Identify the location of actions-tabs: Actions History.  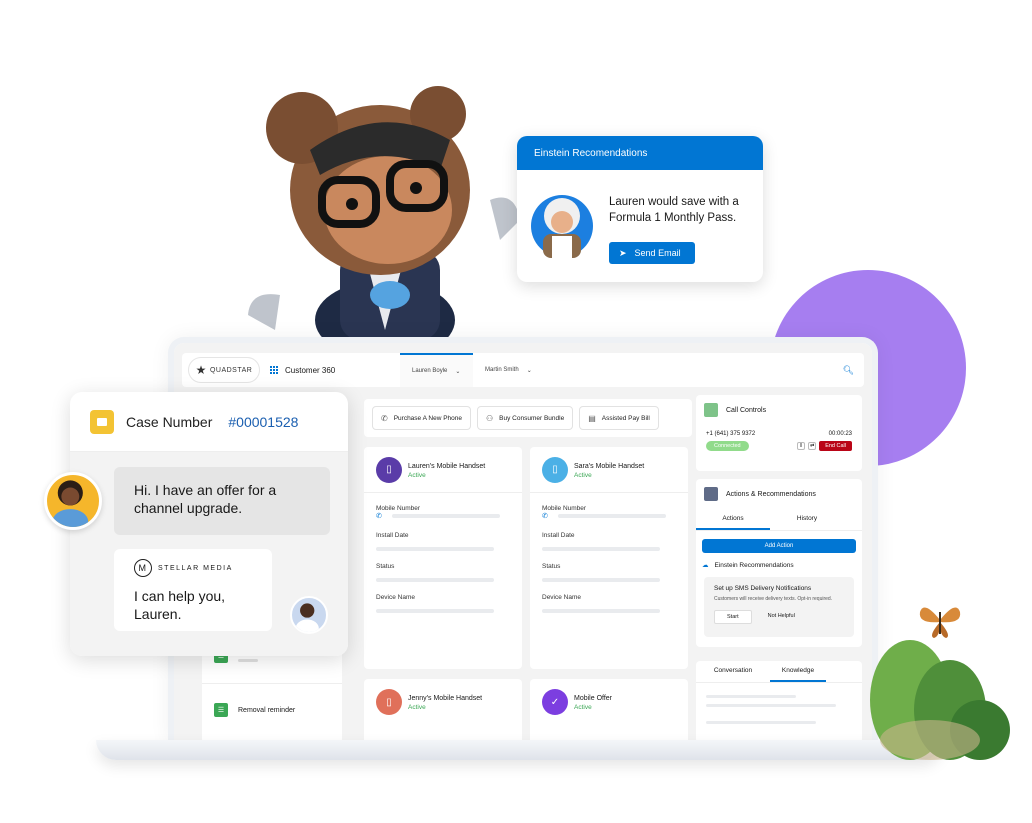
(779, 520).